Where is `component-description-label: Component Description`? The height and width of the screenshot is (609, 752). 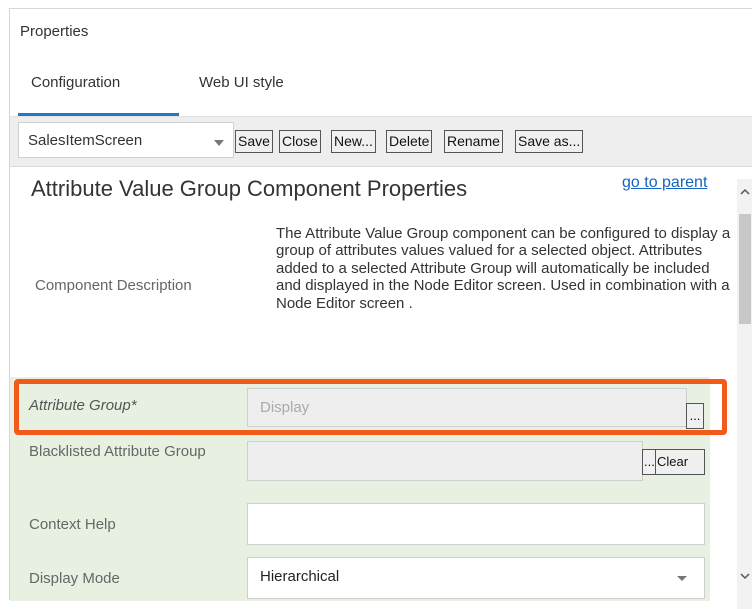
component-description-label: Component Description is located at coordinates (113, 285).